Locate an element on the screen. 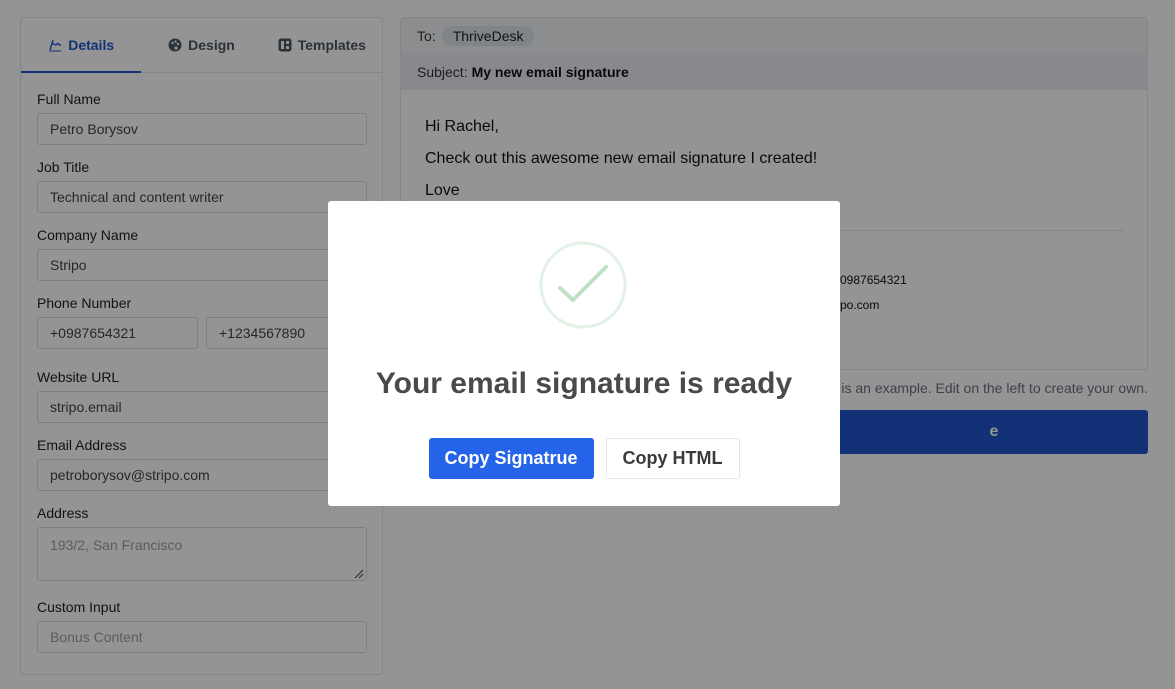 Image resolution: width=1175 pixels, height=689 pixels. copy-signature-button: Copy Signatrue is located at coordinates (511, 458).